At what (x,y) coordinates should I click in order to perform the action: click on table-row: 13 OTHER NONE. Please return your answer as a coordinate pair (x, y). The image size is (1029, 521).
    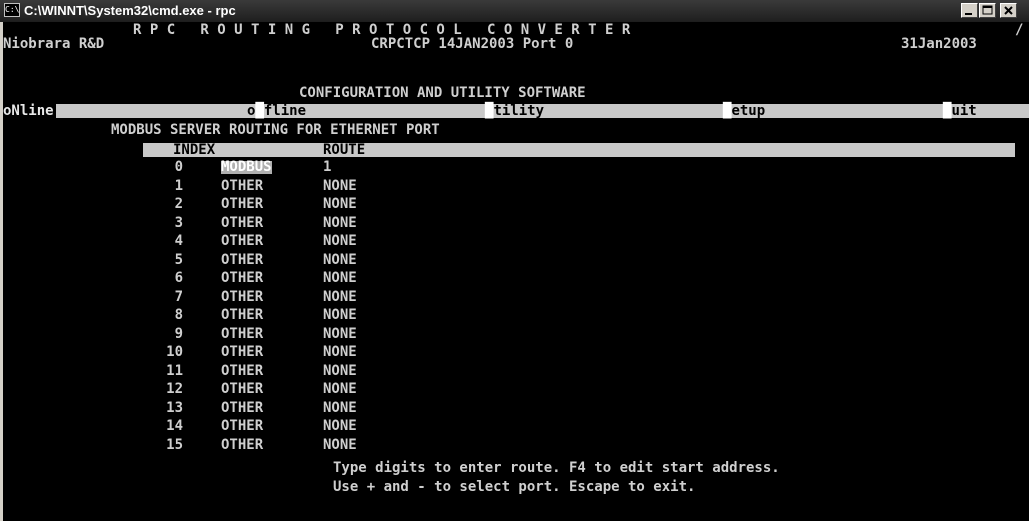
    Looking at the image, I should click on (516, 408).